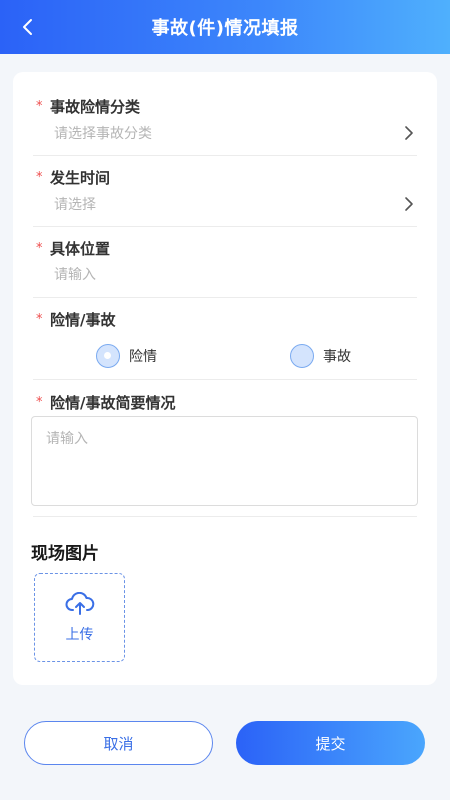  Describe the element at coordinates (42, 27) in the screenshot. I see `back-button` at that location.